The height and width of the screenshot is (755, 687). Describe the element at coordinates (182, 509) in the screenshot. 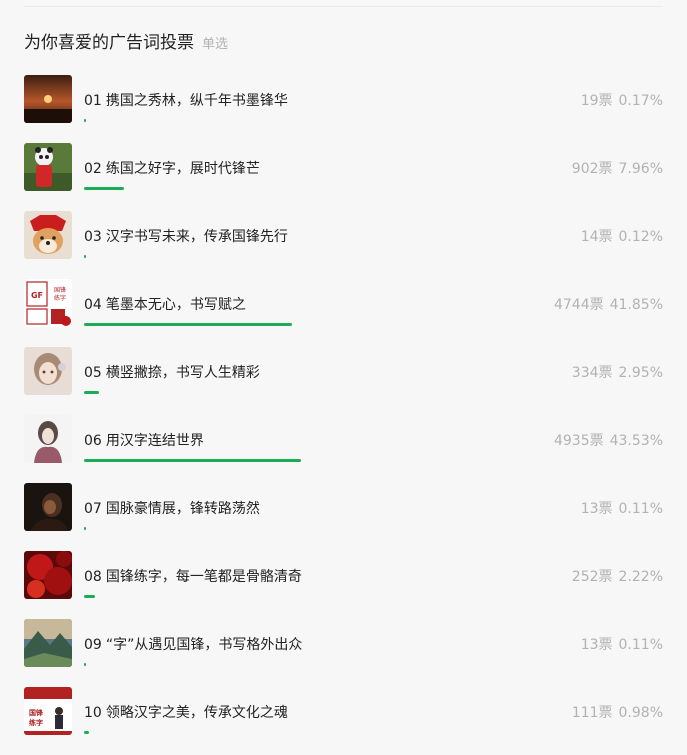

I see `option-text: 国脉豪情展，锋转路荡然` at that location.